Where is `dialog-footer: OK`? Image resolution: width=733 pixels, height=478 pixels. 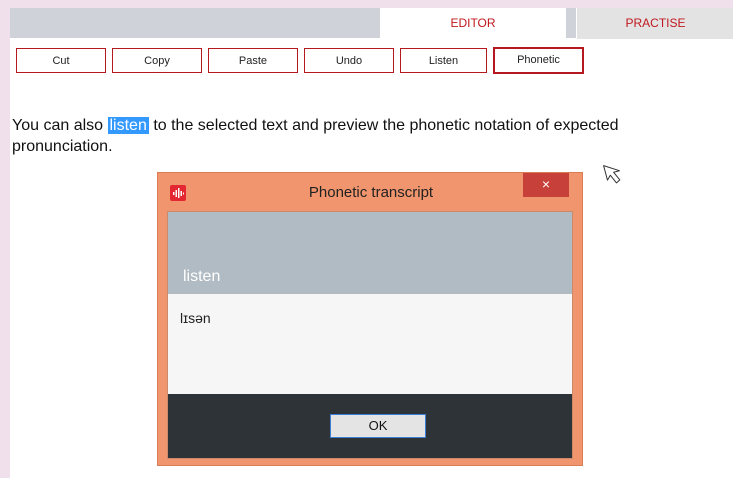
dialog-footer: OK is located at coordinates (370, 426).